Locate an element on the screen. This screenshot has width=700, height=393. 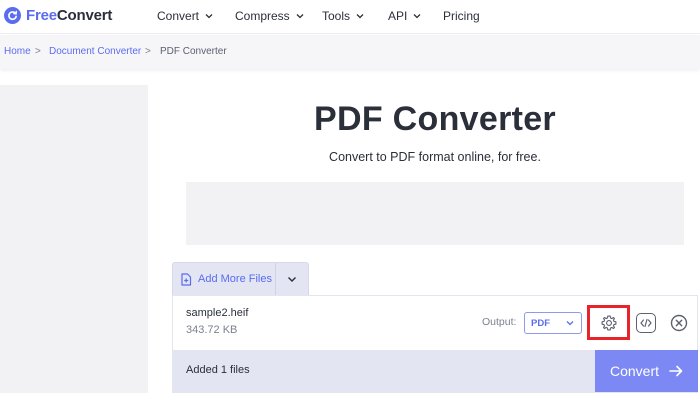
breadcrumb-document-converter: Document Converter is located at coordinates (95, 51).